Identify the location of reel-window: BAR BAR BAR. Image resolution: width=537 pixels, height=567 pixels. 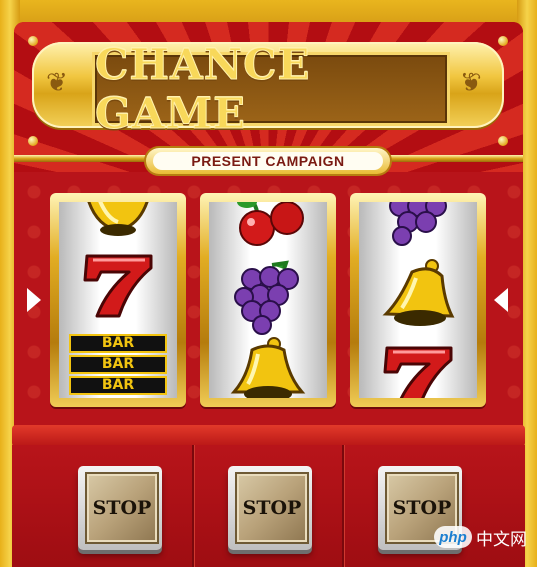
(118, 300).